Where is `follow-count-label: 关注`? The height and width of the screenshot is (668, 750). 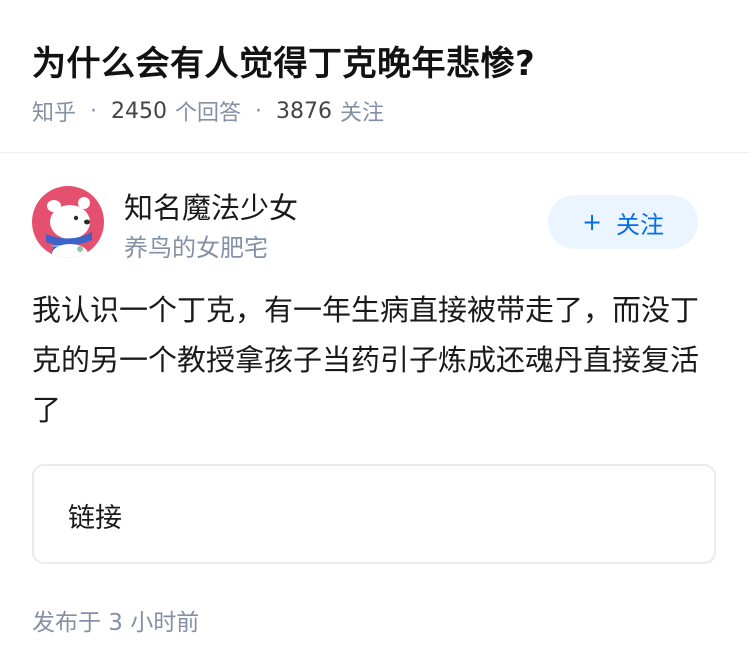
follow-count-label: 关注 is located at coordinates (362, 111).